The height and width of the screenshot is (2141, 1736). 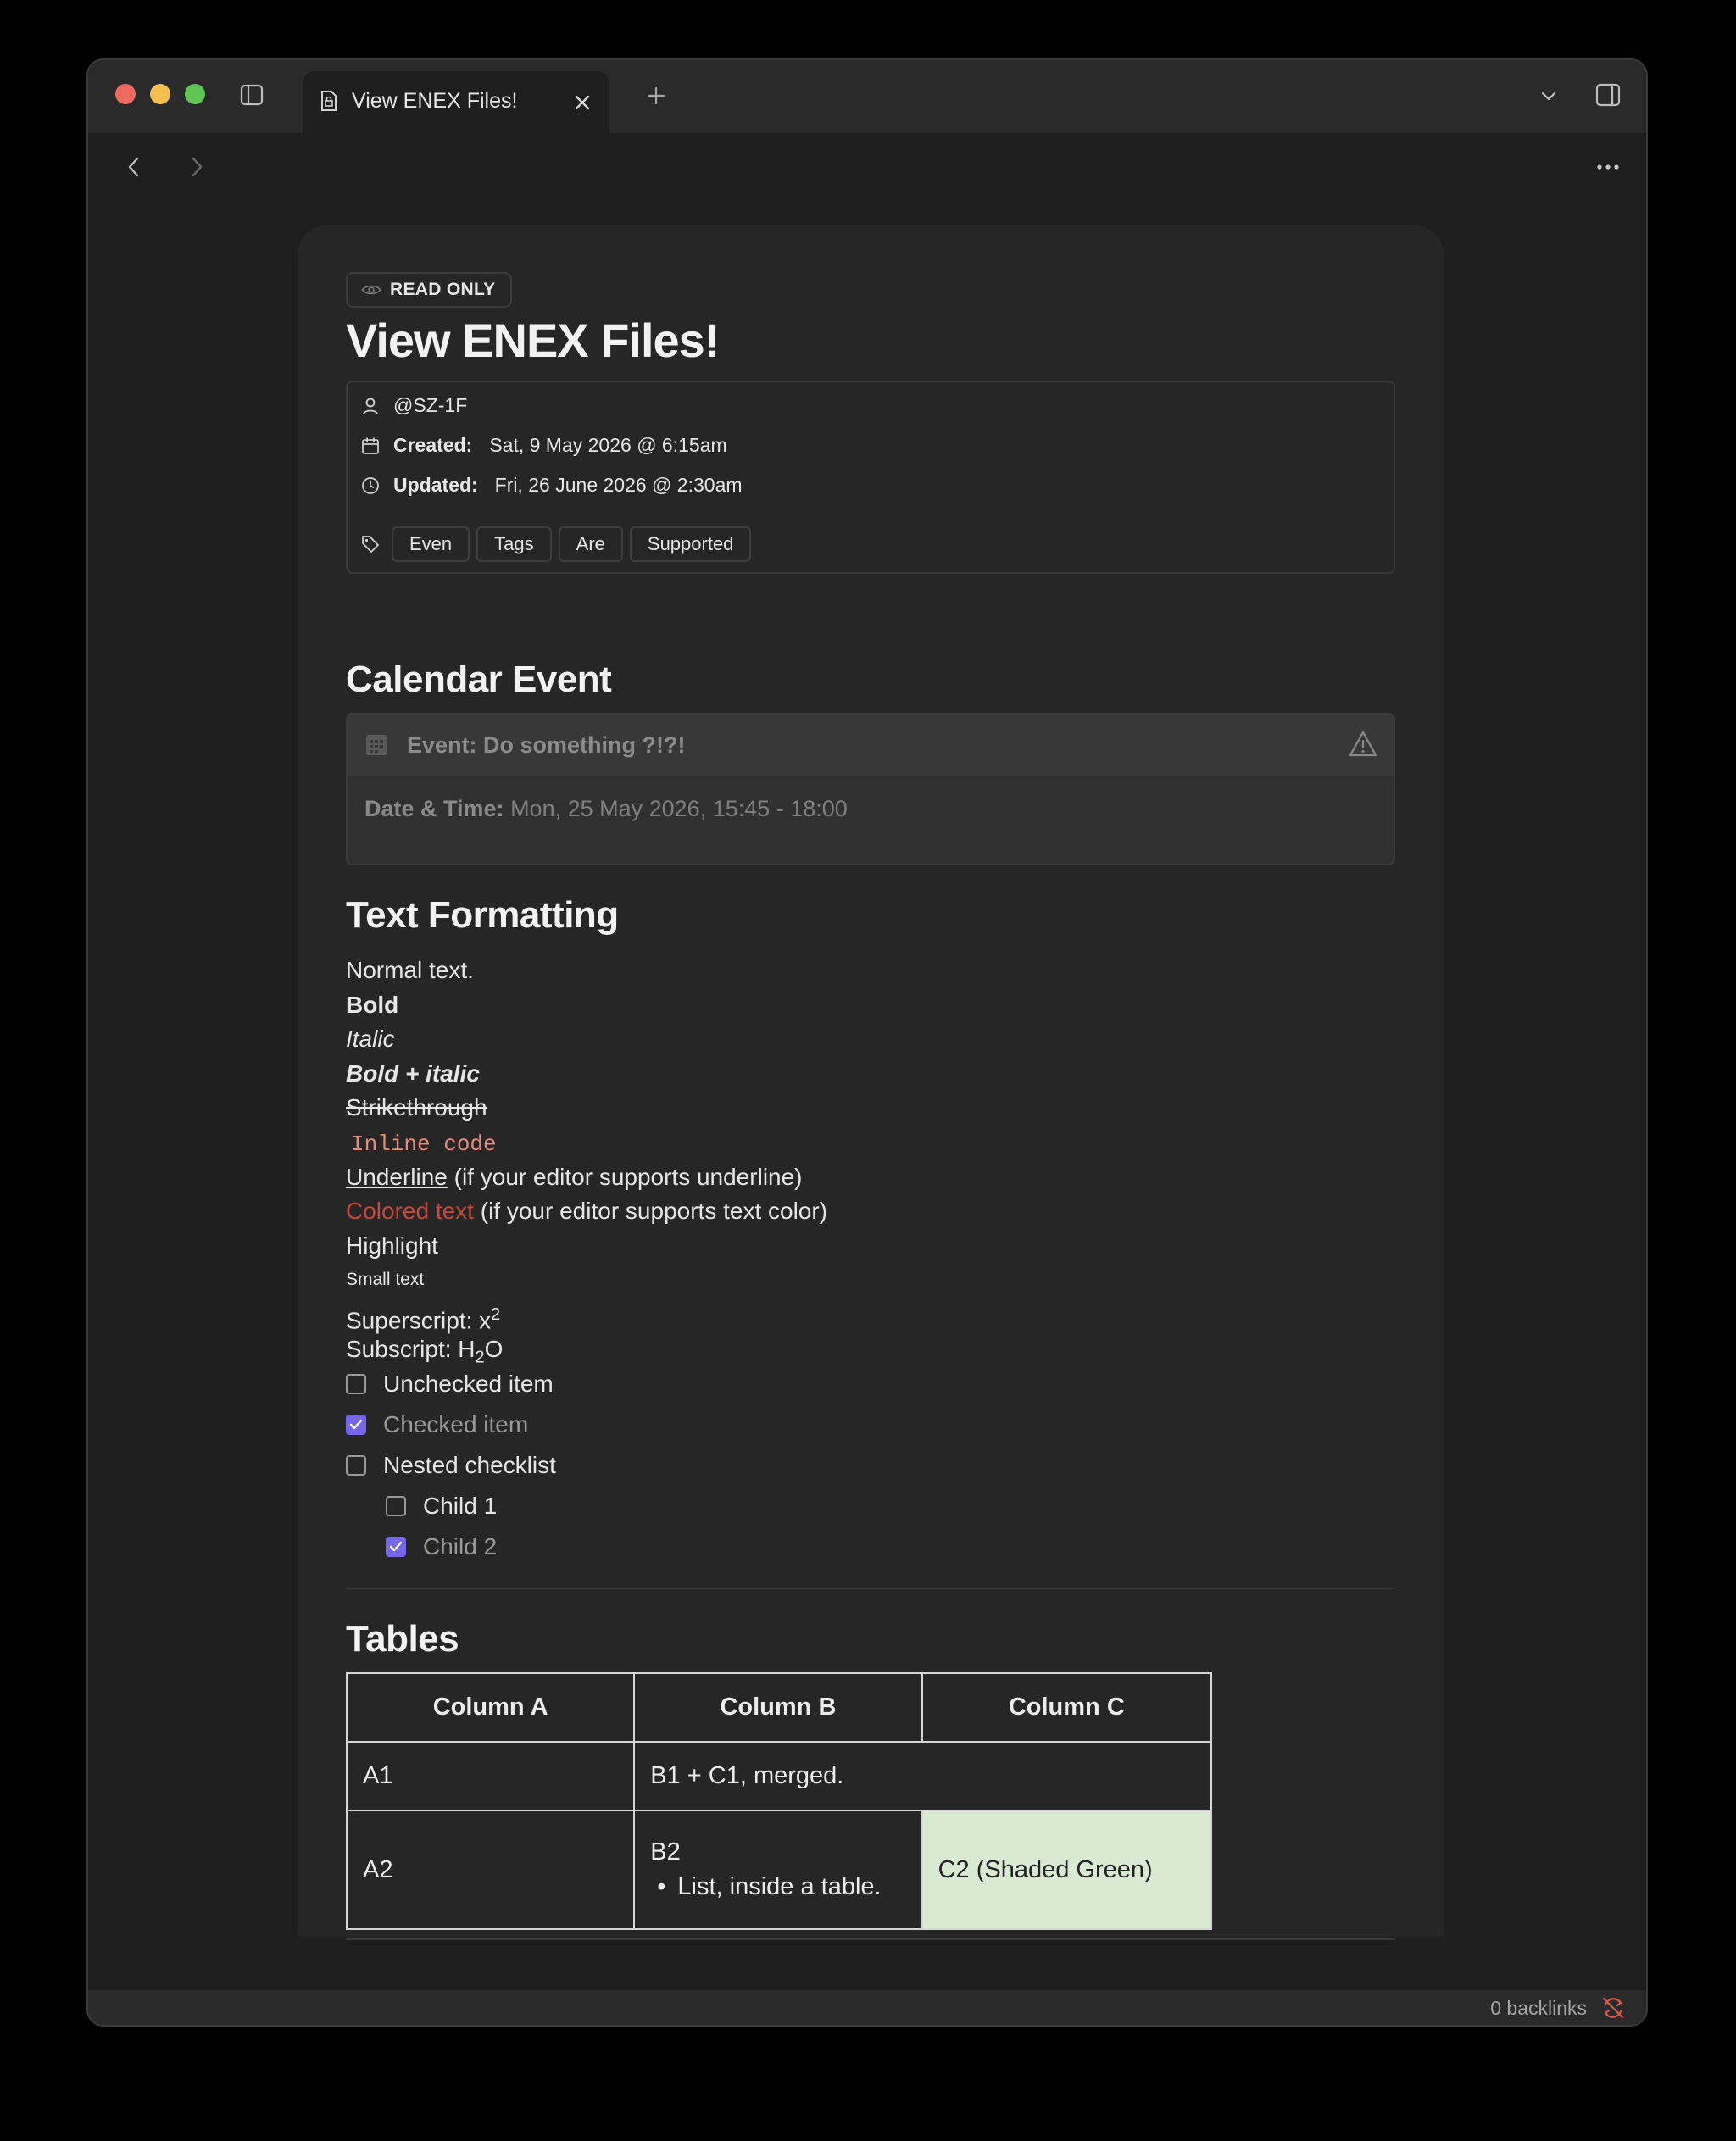 What do you see at coordinates (533, 340) in the screenshot?
I see `page-title: View ENEX Files!` at bounding box center [533, 340].